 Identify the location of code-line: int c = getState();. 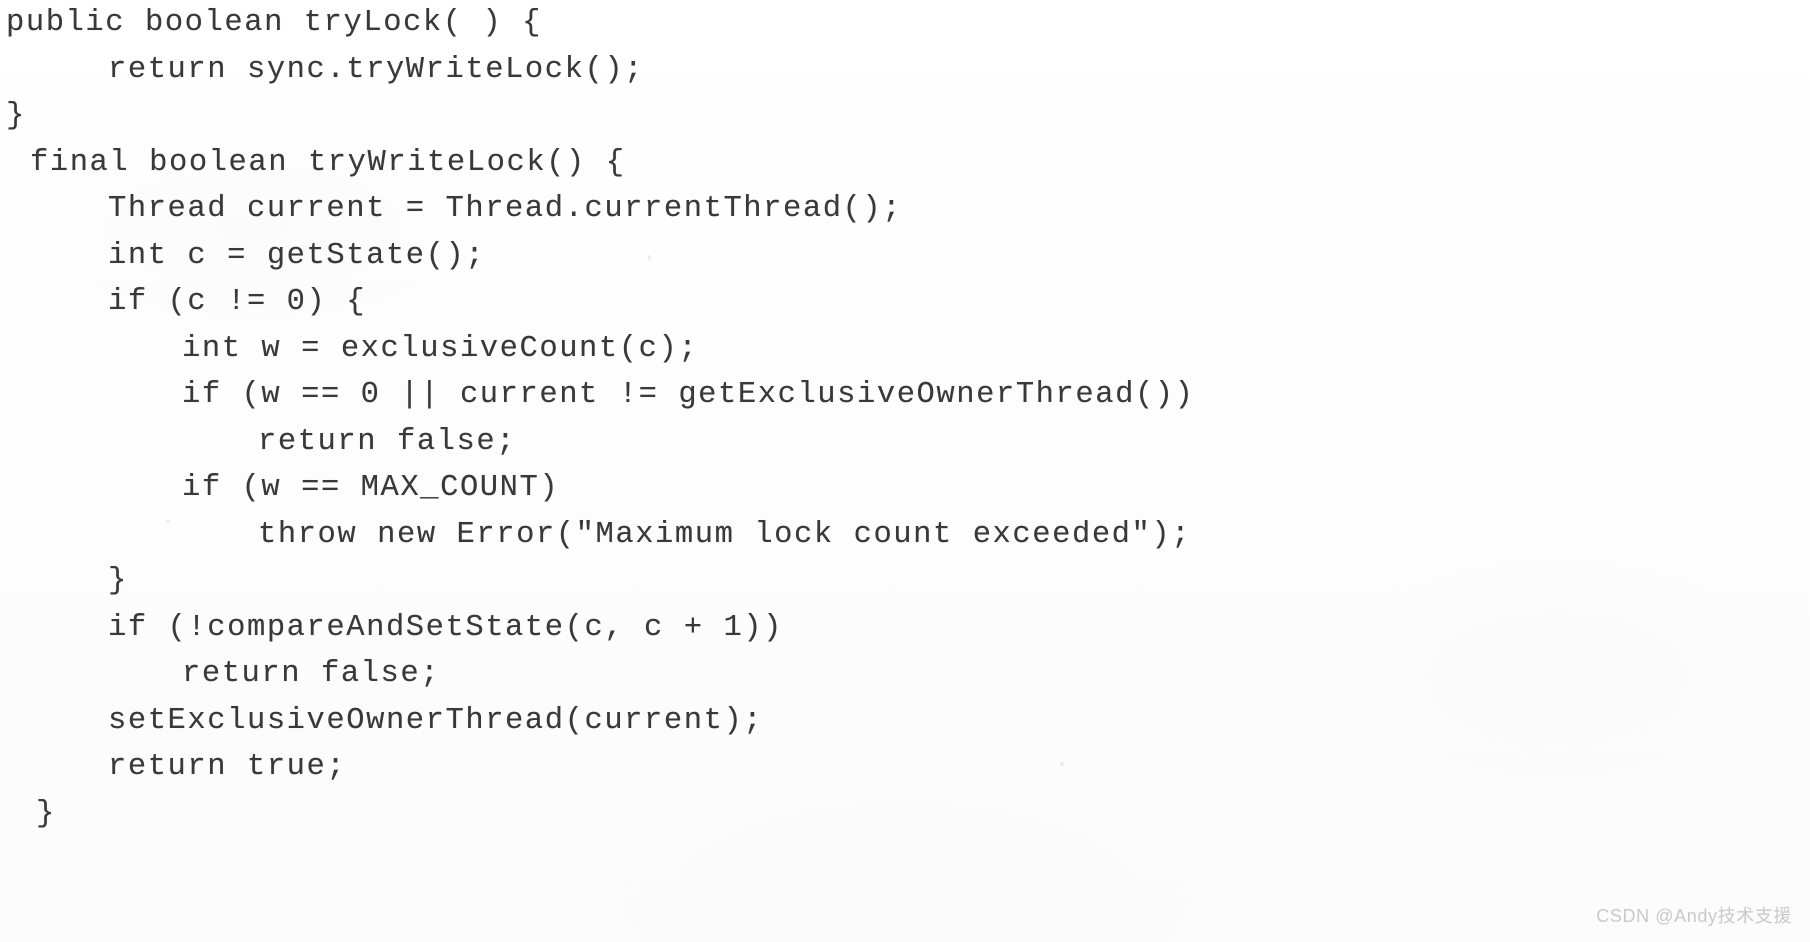
(297, 255).